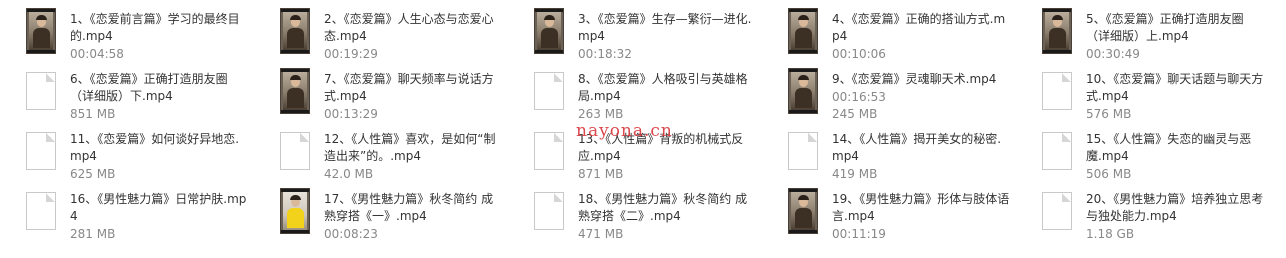  I want to click on file-name: 19、《男性魅力篇》形体与肢体语言.mp4, so click(922, 208).